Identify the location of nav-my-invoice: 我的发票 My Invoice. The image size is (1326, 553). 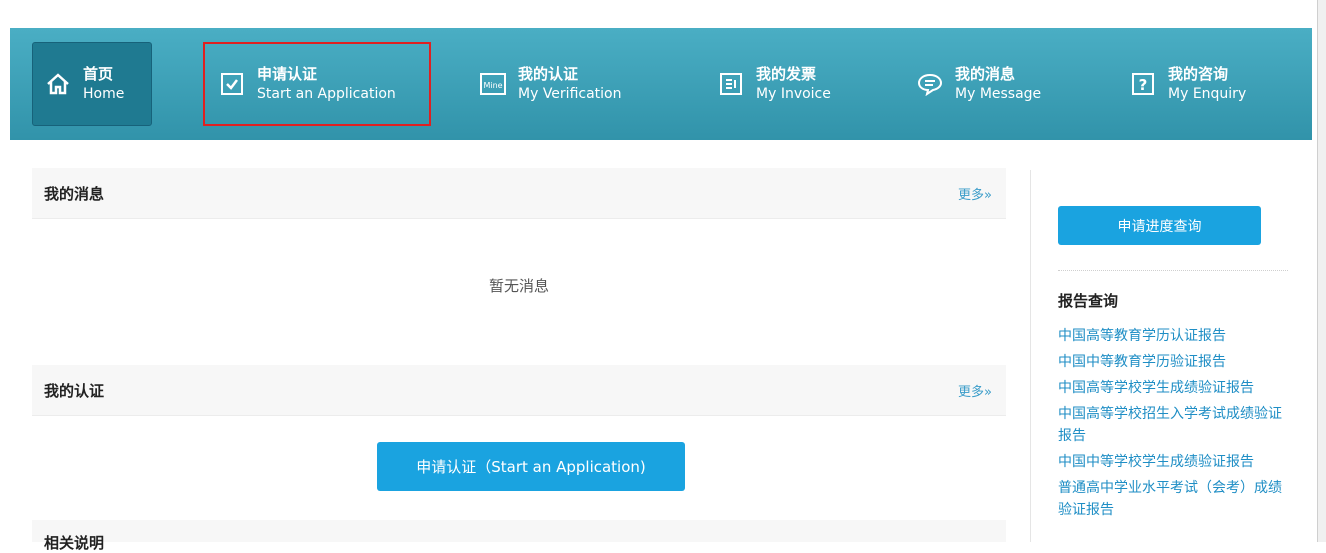
(793, 84).